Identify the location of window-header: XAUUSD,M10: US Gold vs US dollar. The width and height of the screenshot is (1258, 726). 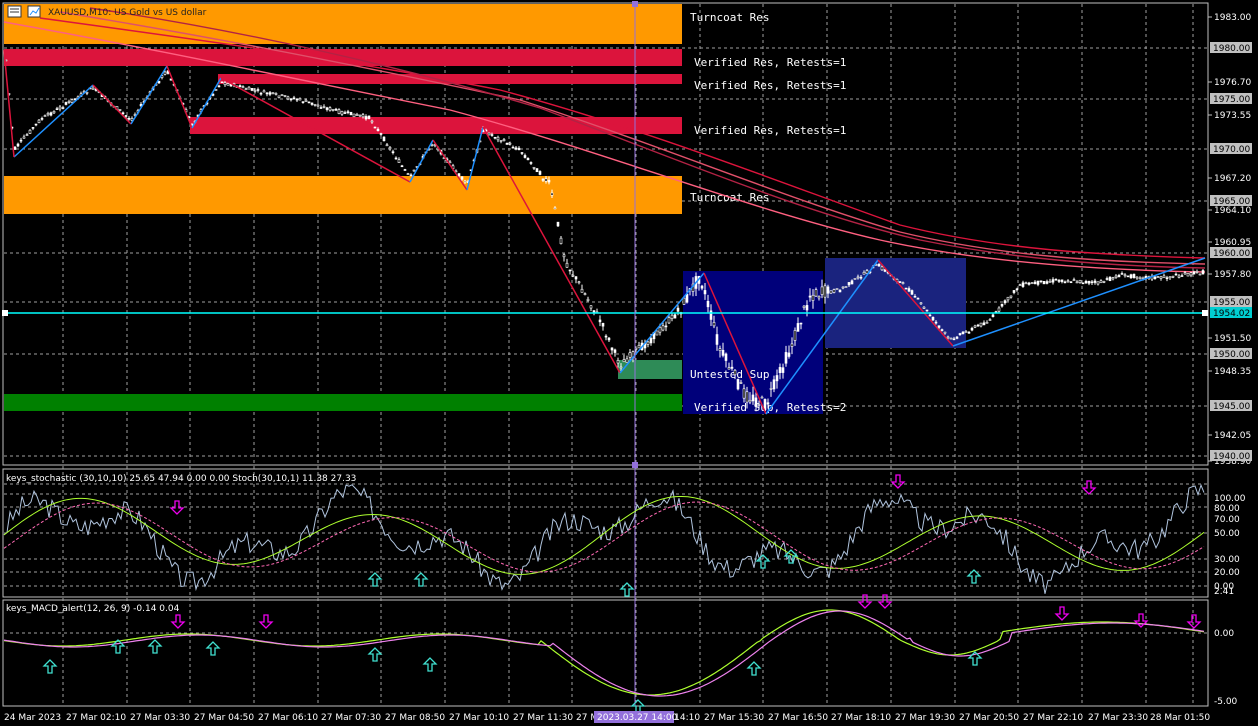
(107, 11).